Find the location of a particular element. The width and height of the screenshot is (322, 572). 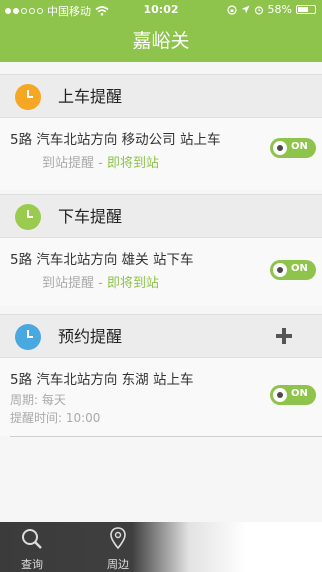

section-title: 预约提醒 is located at coordinates (90, 336).